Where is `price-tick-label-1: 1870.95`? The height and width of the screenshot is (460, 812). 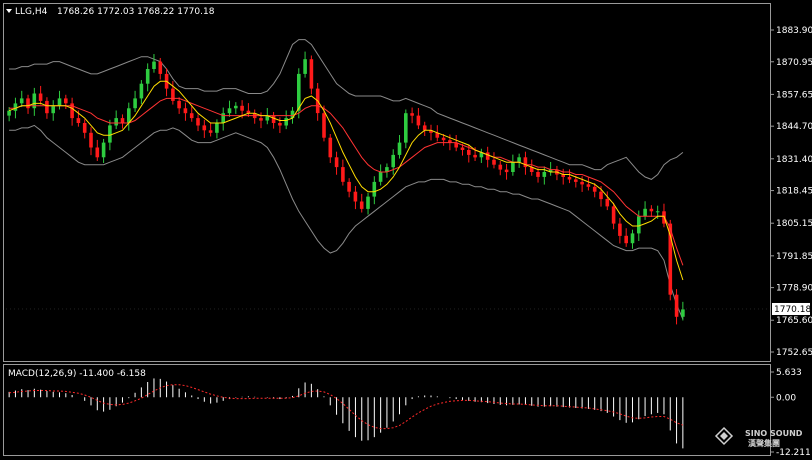
price-tick-label-1: 1870.95 is located at coordinates (794, 63).